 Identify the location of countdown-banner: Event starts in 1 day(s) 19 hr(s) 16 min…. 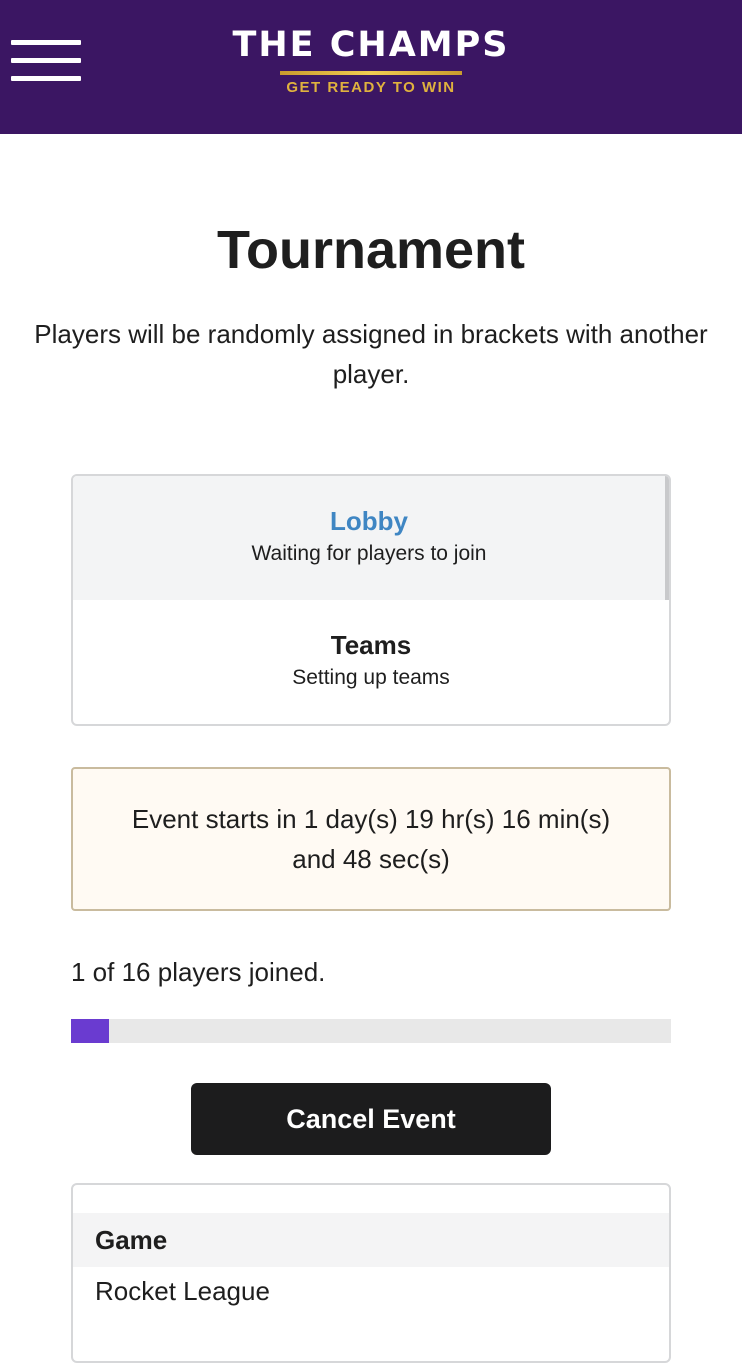
(371, 839).